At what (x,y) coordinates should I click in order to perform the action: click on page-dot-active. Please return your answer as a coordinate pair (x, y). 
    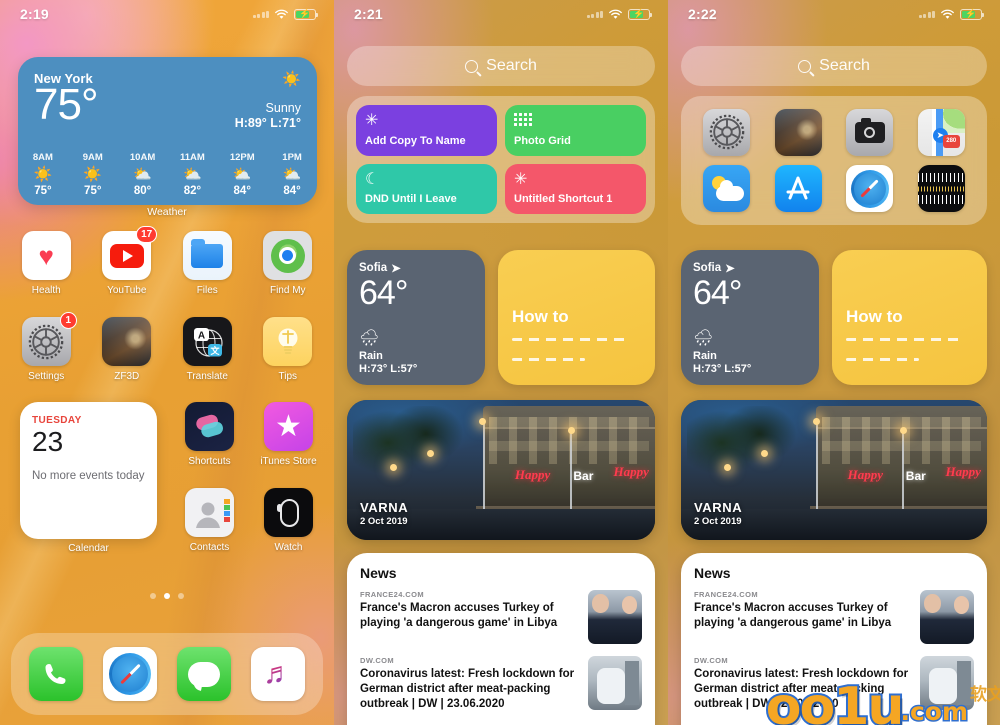
    Looking at the image, I should click on (167, 596).